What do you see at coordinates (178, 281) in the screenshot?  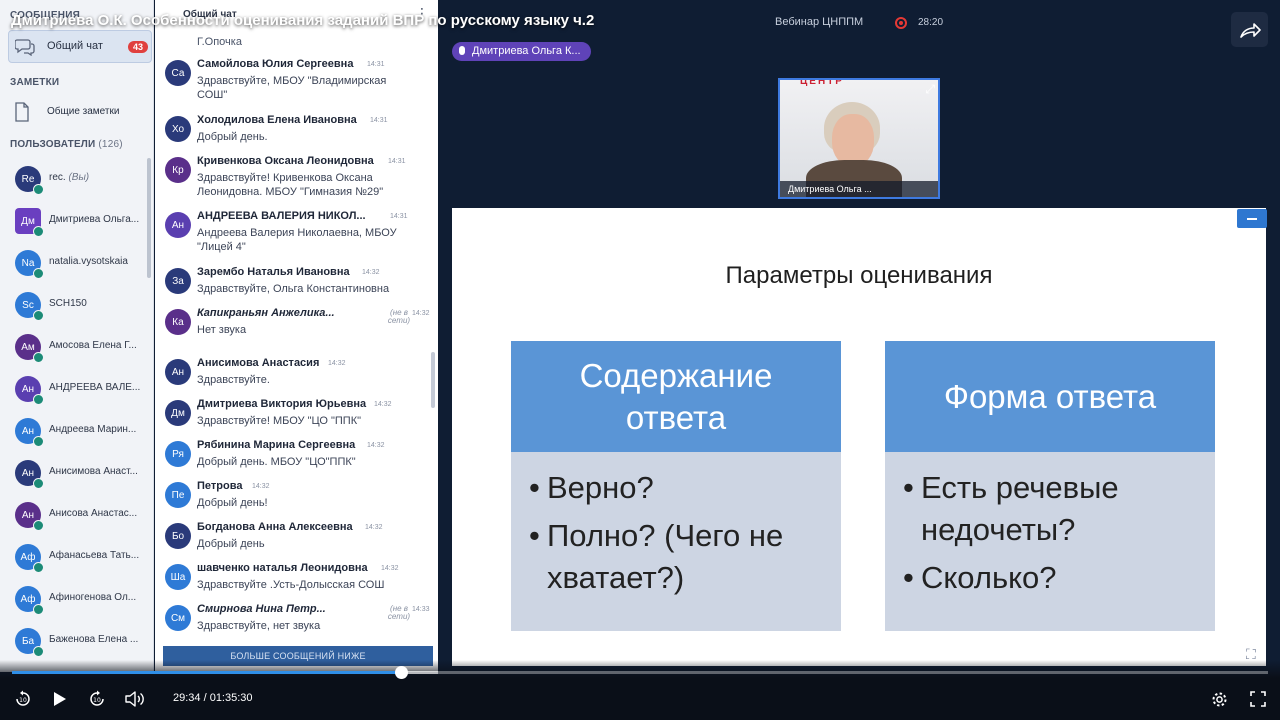 I see `avatar: За` at bounding box center [178, 281].